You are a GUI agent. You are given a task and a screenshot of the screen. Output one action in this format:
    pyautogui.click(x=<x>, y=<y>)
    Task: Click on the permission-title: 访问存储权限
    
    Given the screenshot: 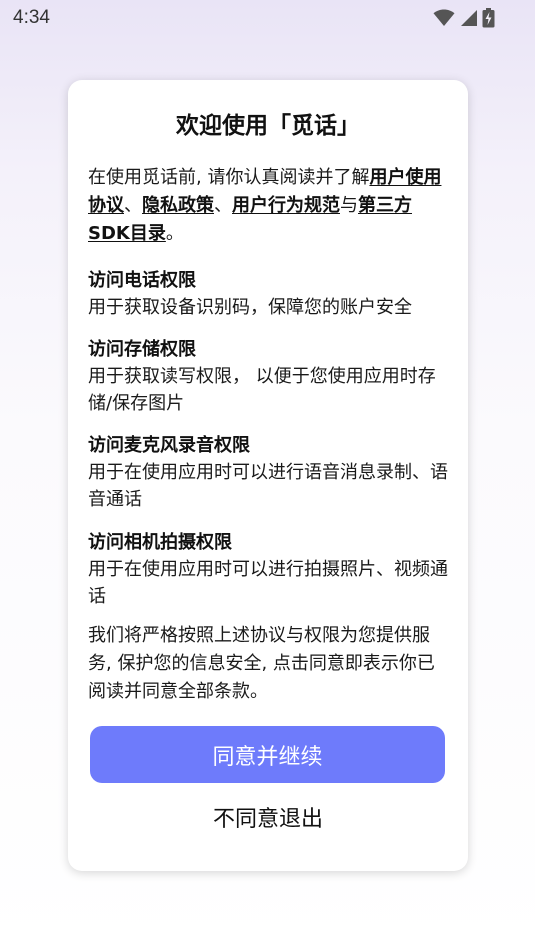 What is the action you would take?
    pyautogui.click(x=142, y=349)
    